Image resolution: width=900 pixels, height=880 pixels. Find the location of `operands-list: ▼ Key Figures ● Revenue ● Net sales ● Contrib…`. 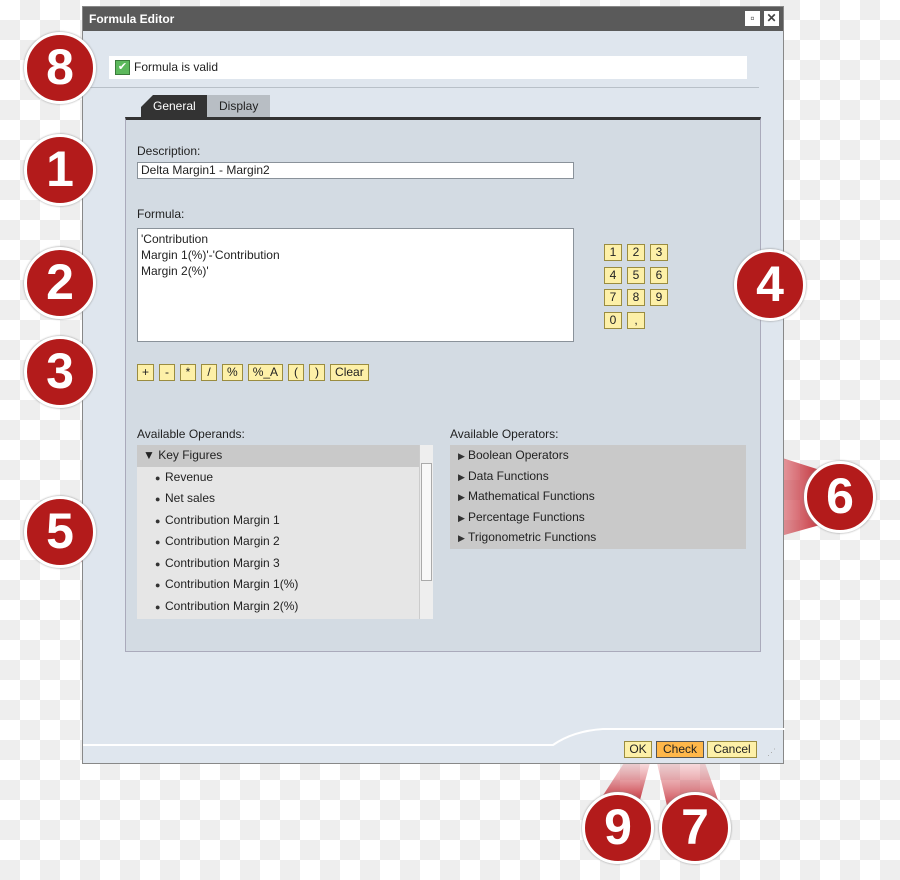

operands-list: ▼ Key Figures ● Revenue ● Net sales ● Contrib… is located at coordinates (285, 532).